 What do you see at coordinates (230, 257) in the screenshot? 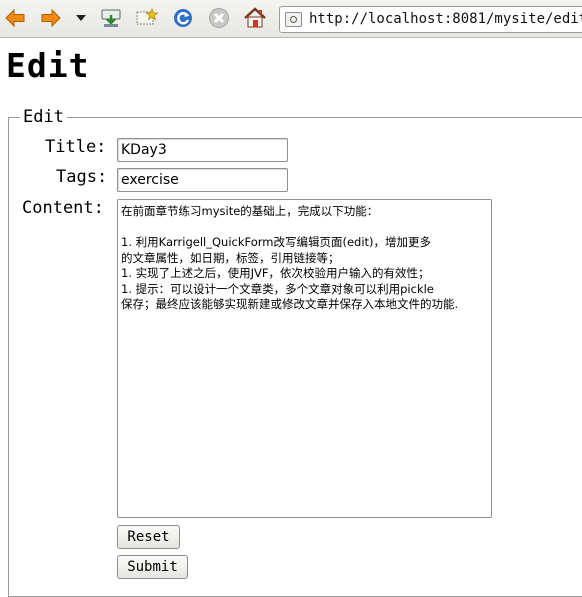
I see `content-line: 的文章属性，如日期，标签，引用链接等；` at bounding box center [230, 257].